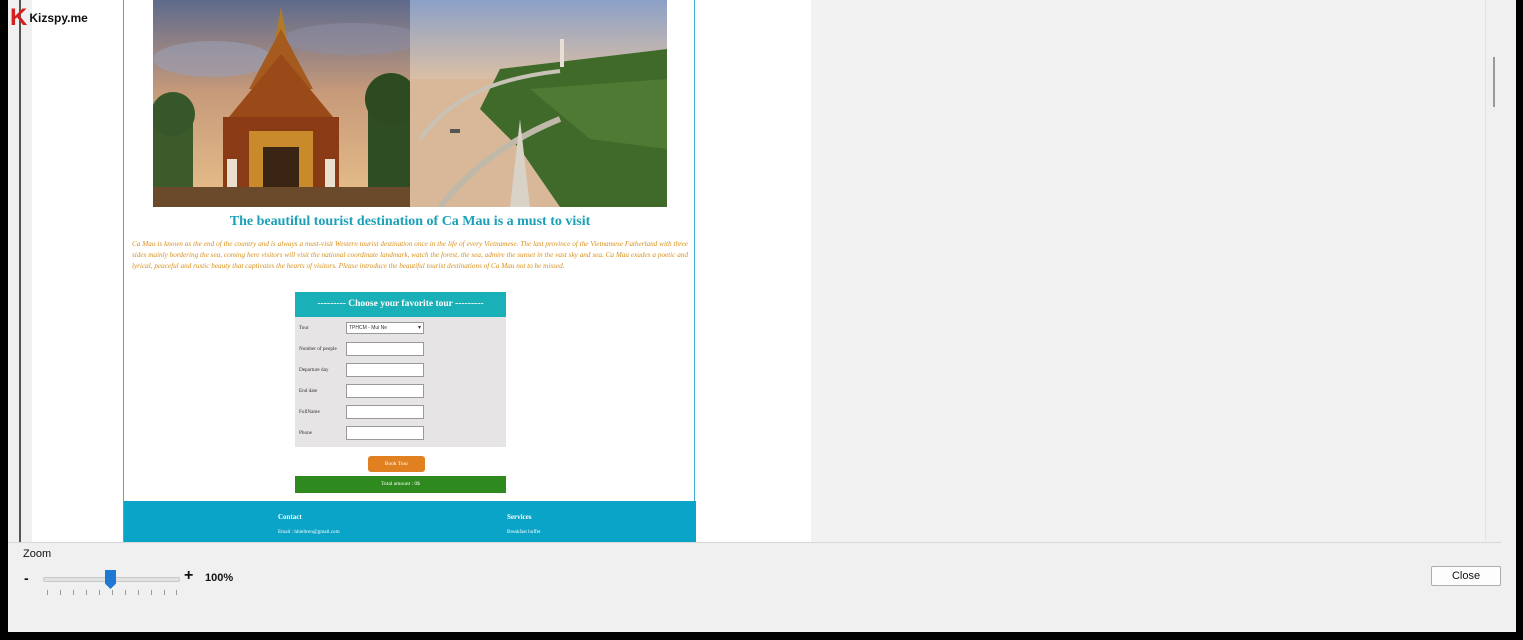  I want to click on end-date-row: End date, so click(361, 391).